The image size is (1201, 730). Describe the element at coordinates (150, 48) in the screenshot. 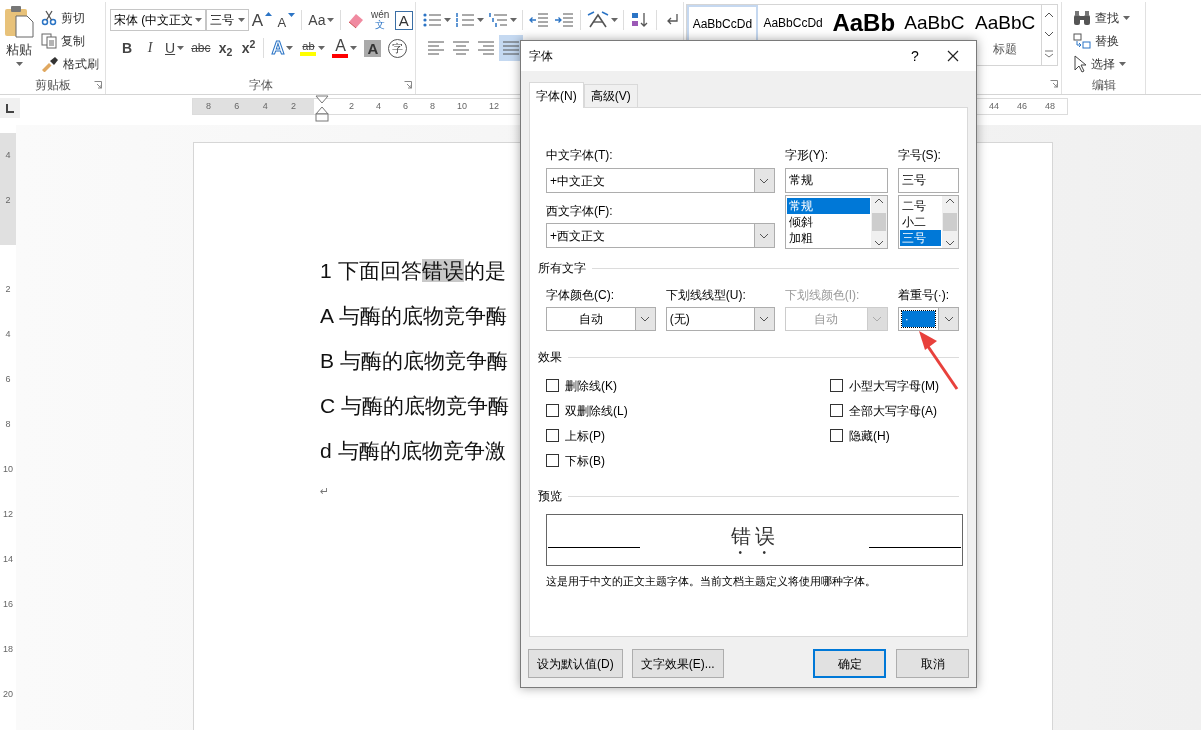

I see `italic-button: I` at that location.